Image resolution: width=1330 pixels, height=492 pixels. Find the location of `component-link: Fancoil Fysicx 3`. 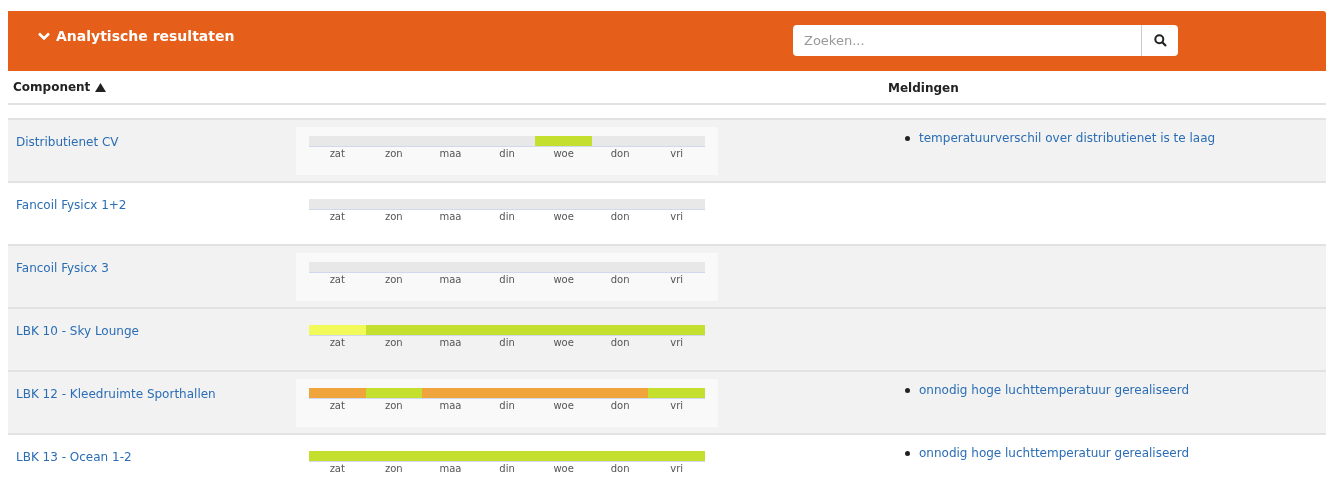

component-link: Fancoil Fysicx 3 is located at coordinates (62, 268).